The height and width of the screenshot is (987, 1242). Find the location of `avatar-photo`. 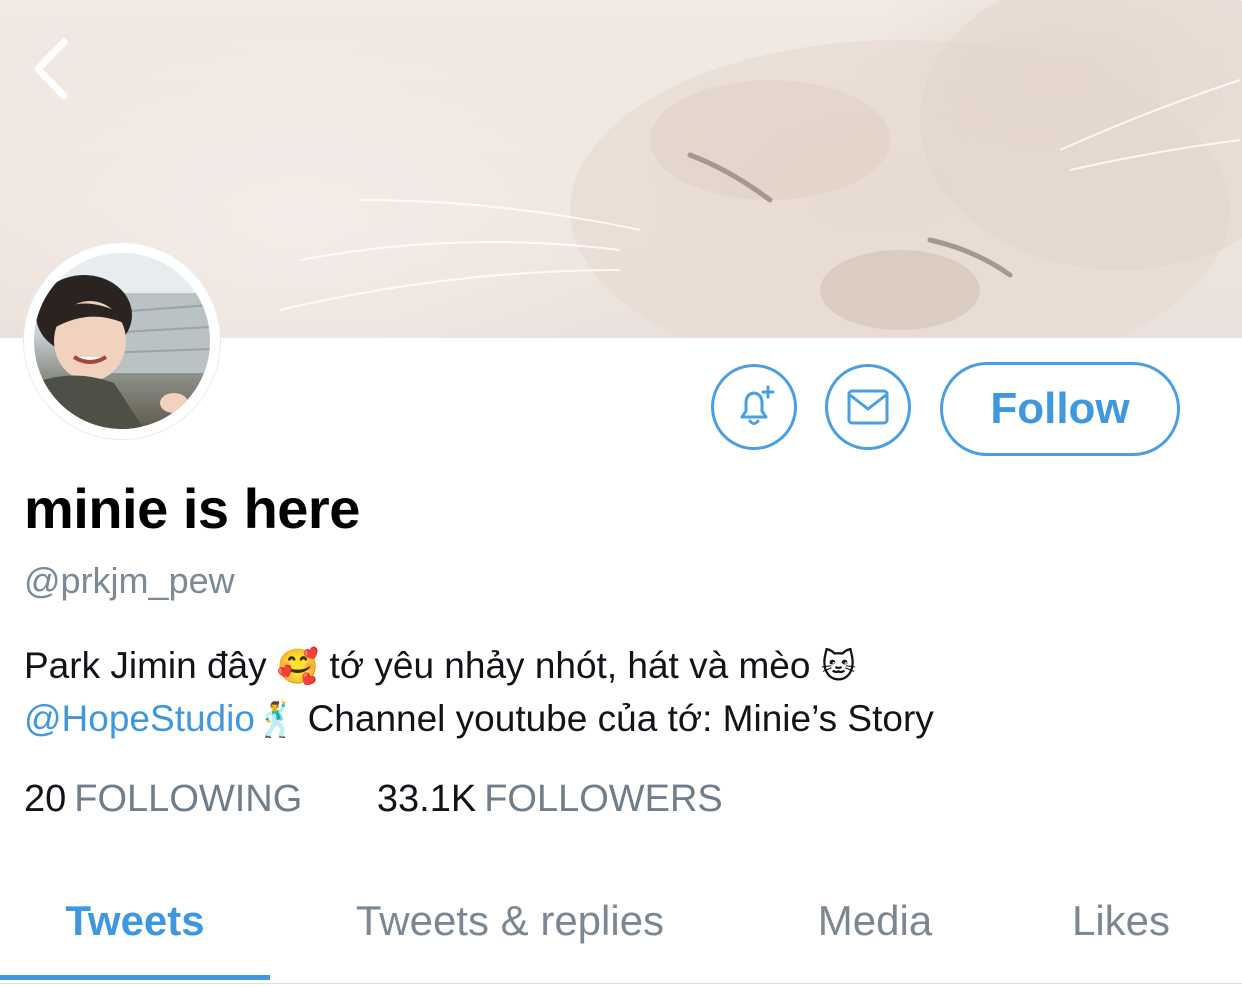

avatar-photo is located at coordinates (122, 341).